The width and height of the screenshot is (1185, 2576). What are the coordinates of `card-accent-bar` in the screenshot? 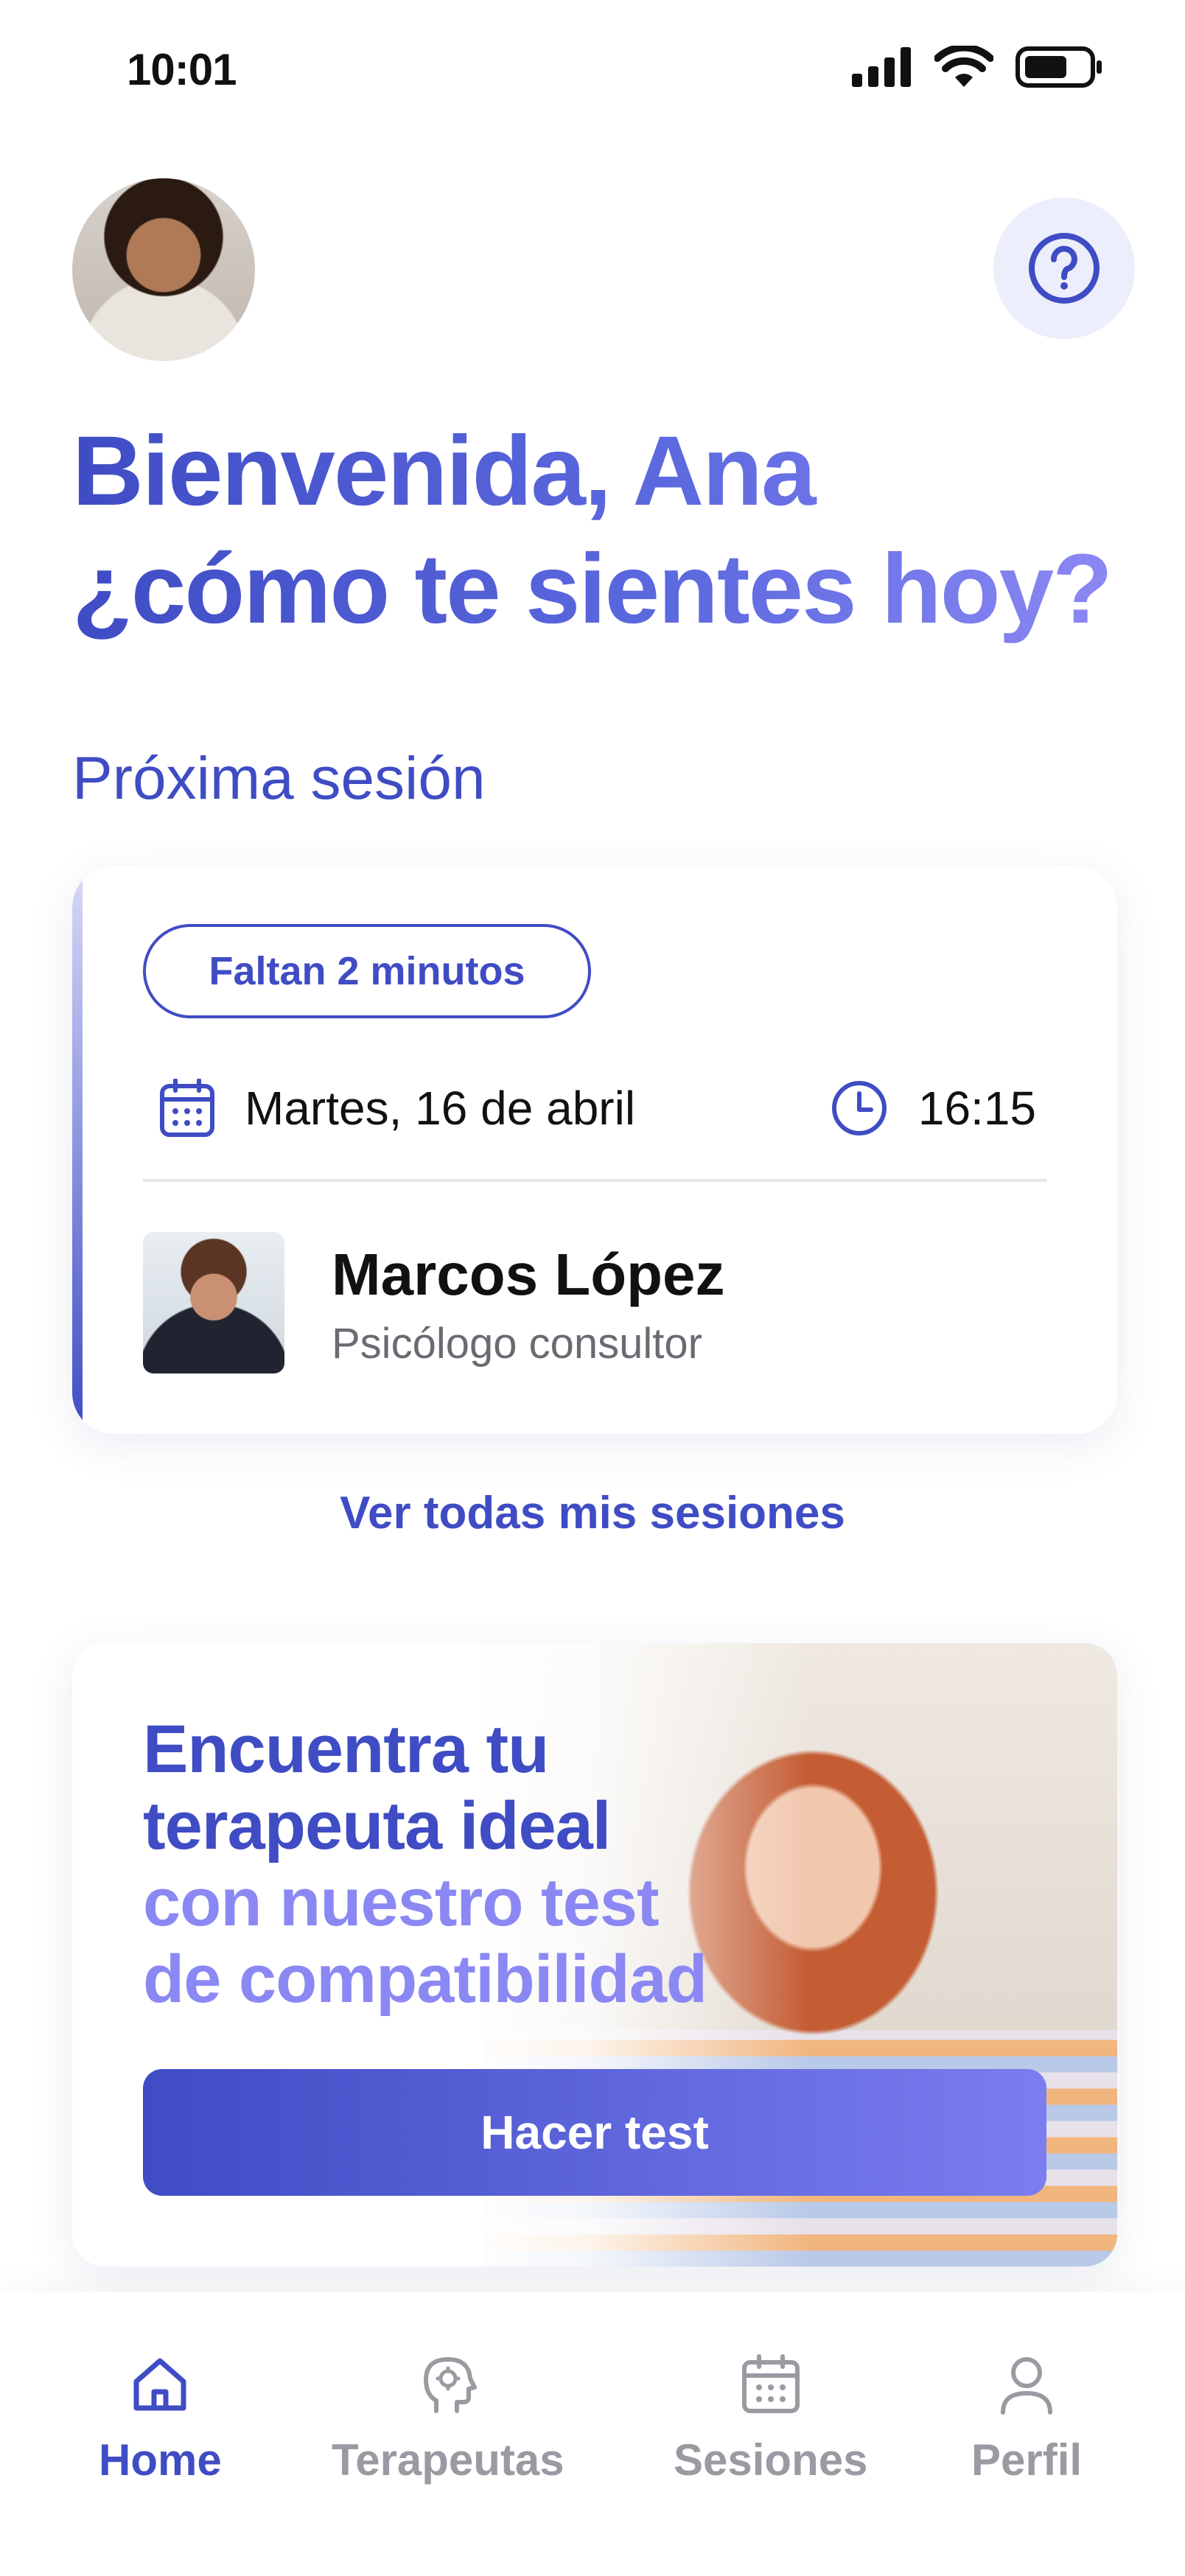 It's located at (77, 1150).